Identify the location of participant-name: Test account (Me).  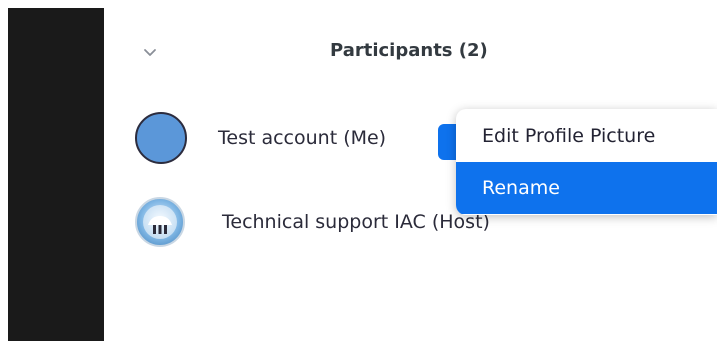
(302, 138).